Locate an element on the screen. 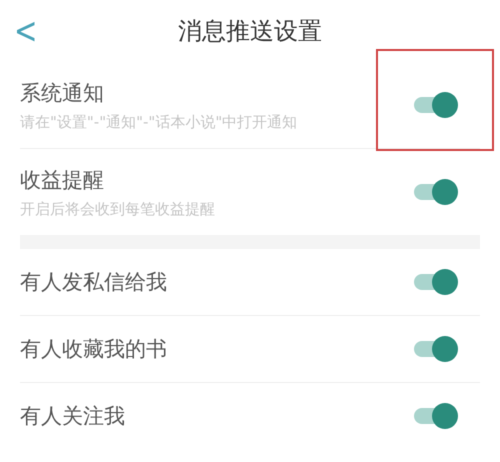  setting-label: 有人收藏我的书 is located at coordinates (93, 349).